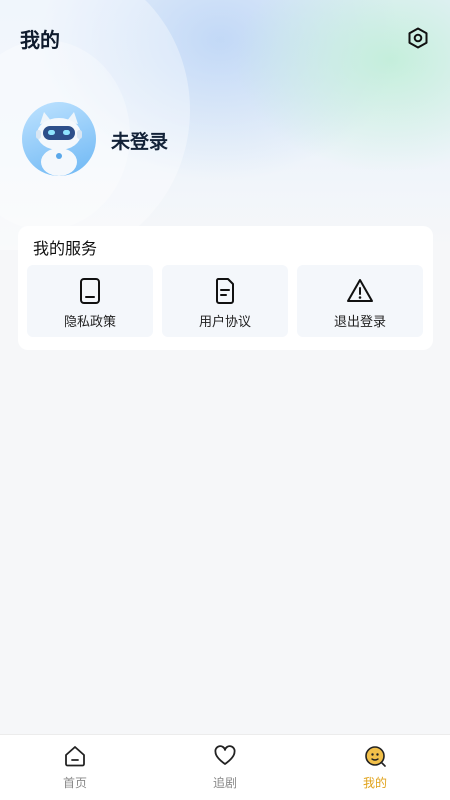 The width and height of the screenshot is (450, 800). Describe the element at coordinates (375, 756) in the screenshot. I see `profile-face-icon` at that location.